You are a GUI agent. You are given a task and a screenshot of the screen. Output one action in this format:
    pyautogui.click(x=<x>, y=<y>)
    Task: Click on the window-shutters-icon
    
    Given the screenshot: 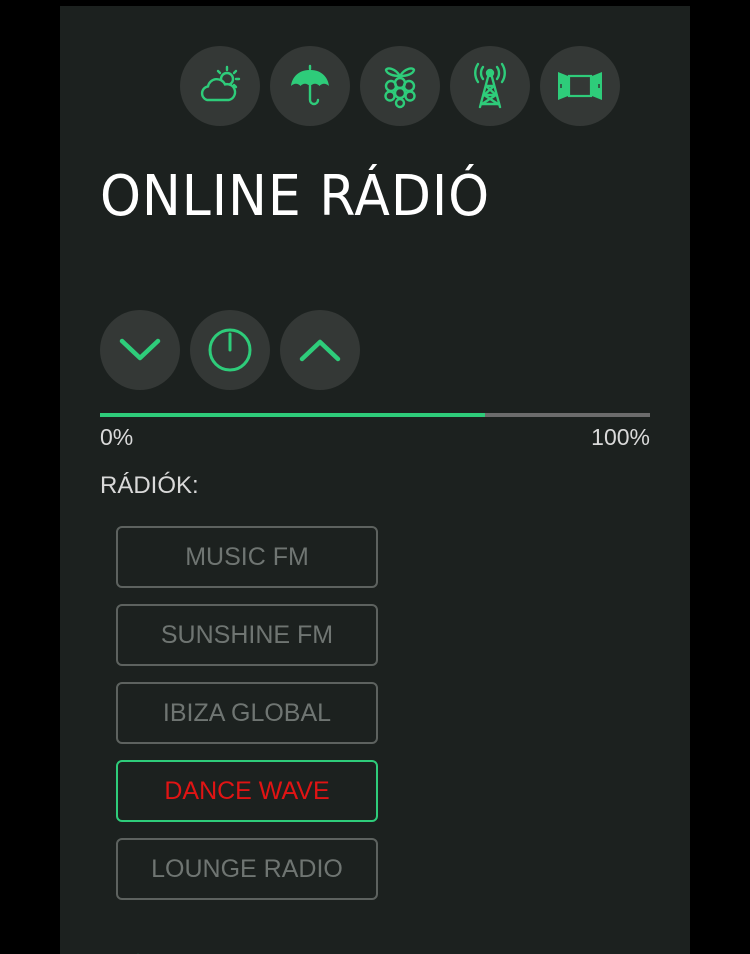 What is the action you would take?
    pyautogui.click(x=580, y=86)
    